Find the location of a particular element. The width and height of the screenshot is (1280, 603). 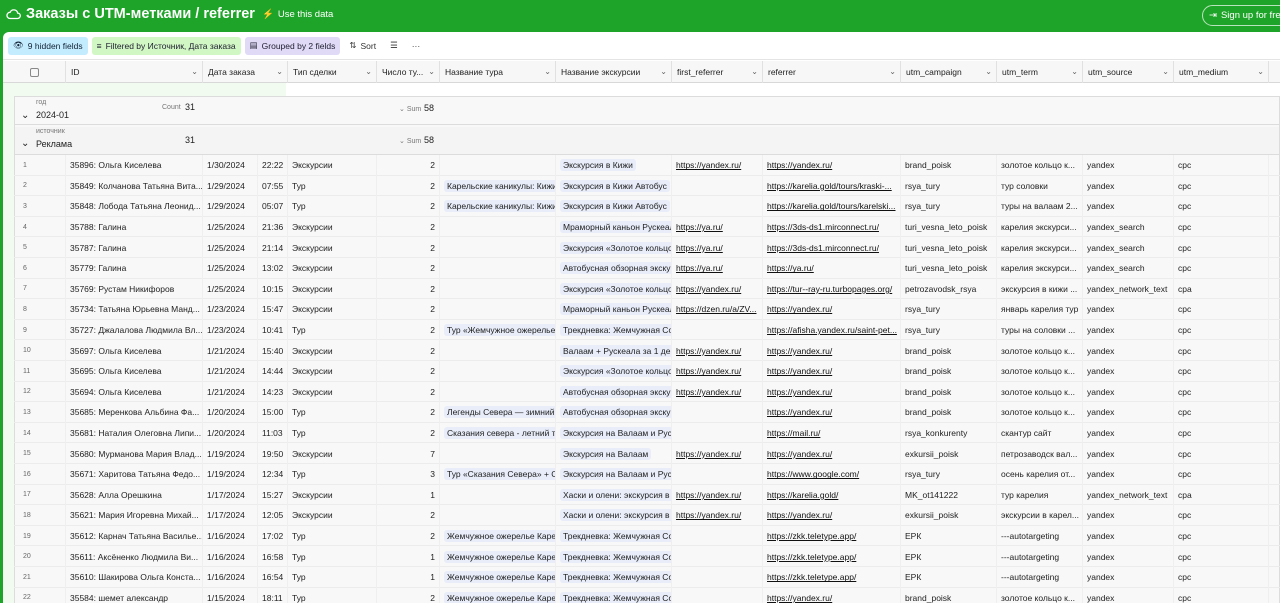

group-button: ▤ Grouped by 2 fields is located at coordinates (292, 45).